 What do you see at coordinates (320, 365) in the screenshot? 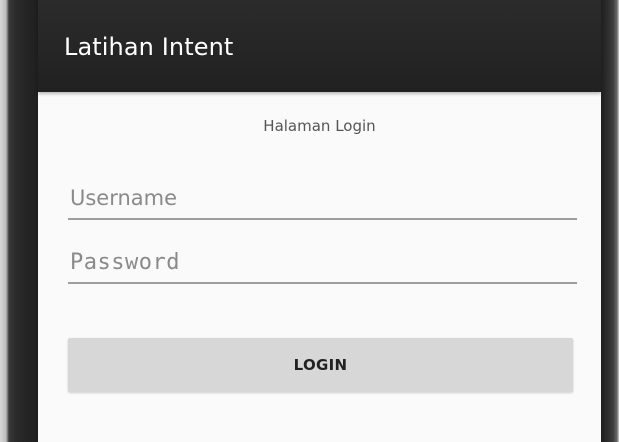
I see `login-button: LOGIN` at bounding box center [320, 365].